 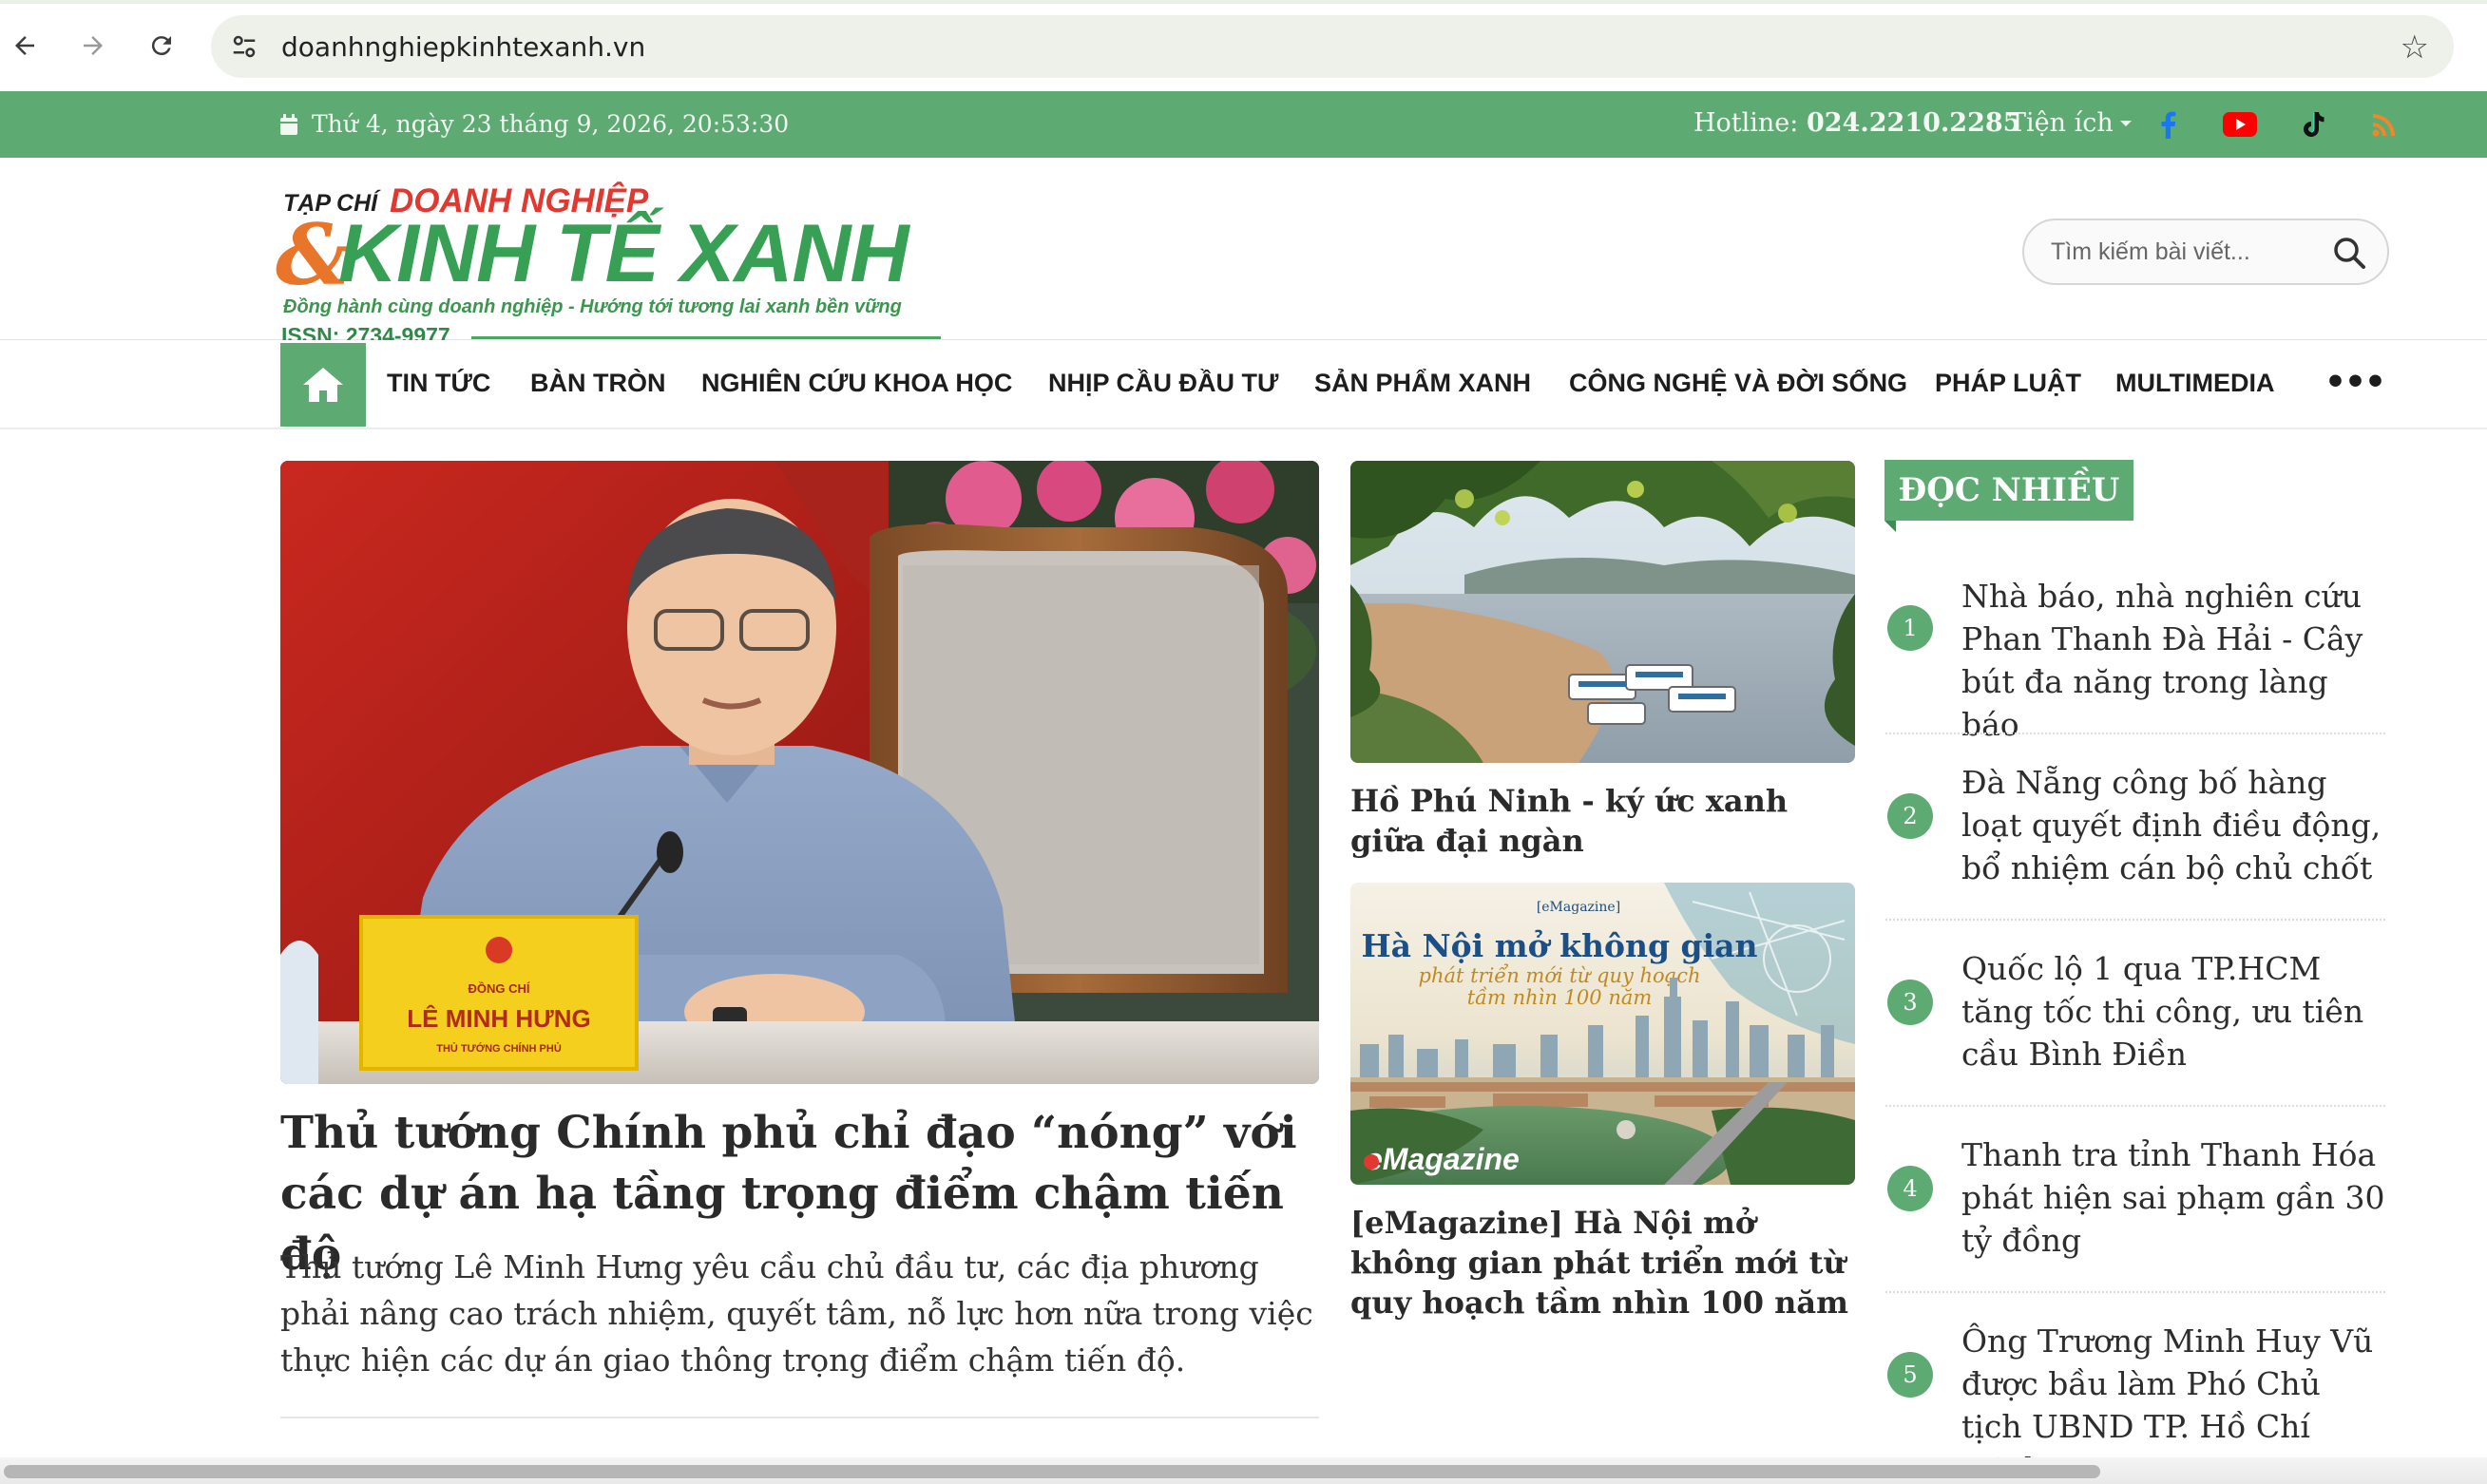 I want to click on nameplate-role: THỦ TƯỚNG CHÍNH PHỦ, so click(x=499, y=1048).